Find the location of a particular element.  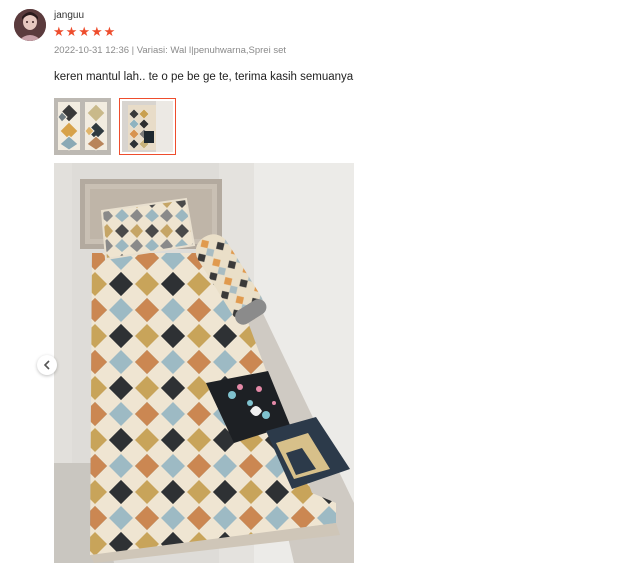

bedsheet-flatlay-photo is located at coordinates (82, 126).